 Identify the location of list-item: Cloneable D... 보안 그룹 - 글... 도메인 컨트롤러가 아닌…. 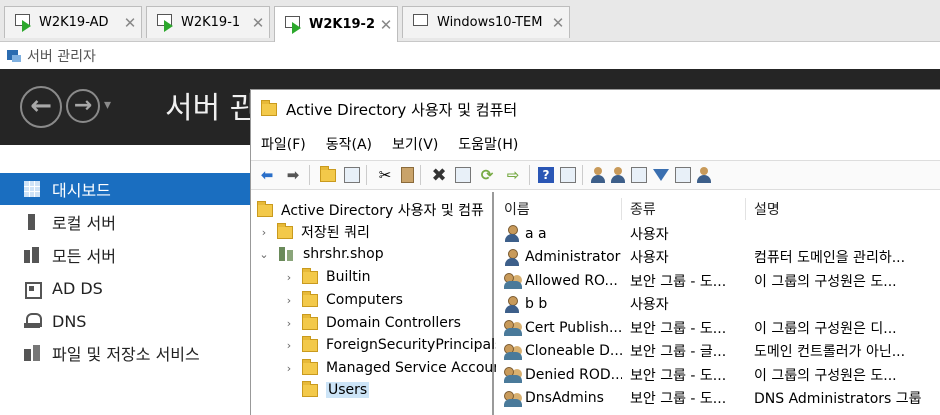
(718, 352).